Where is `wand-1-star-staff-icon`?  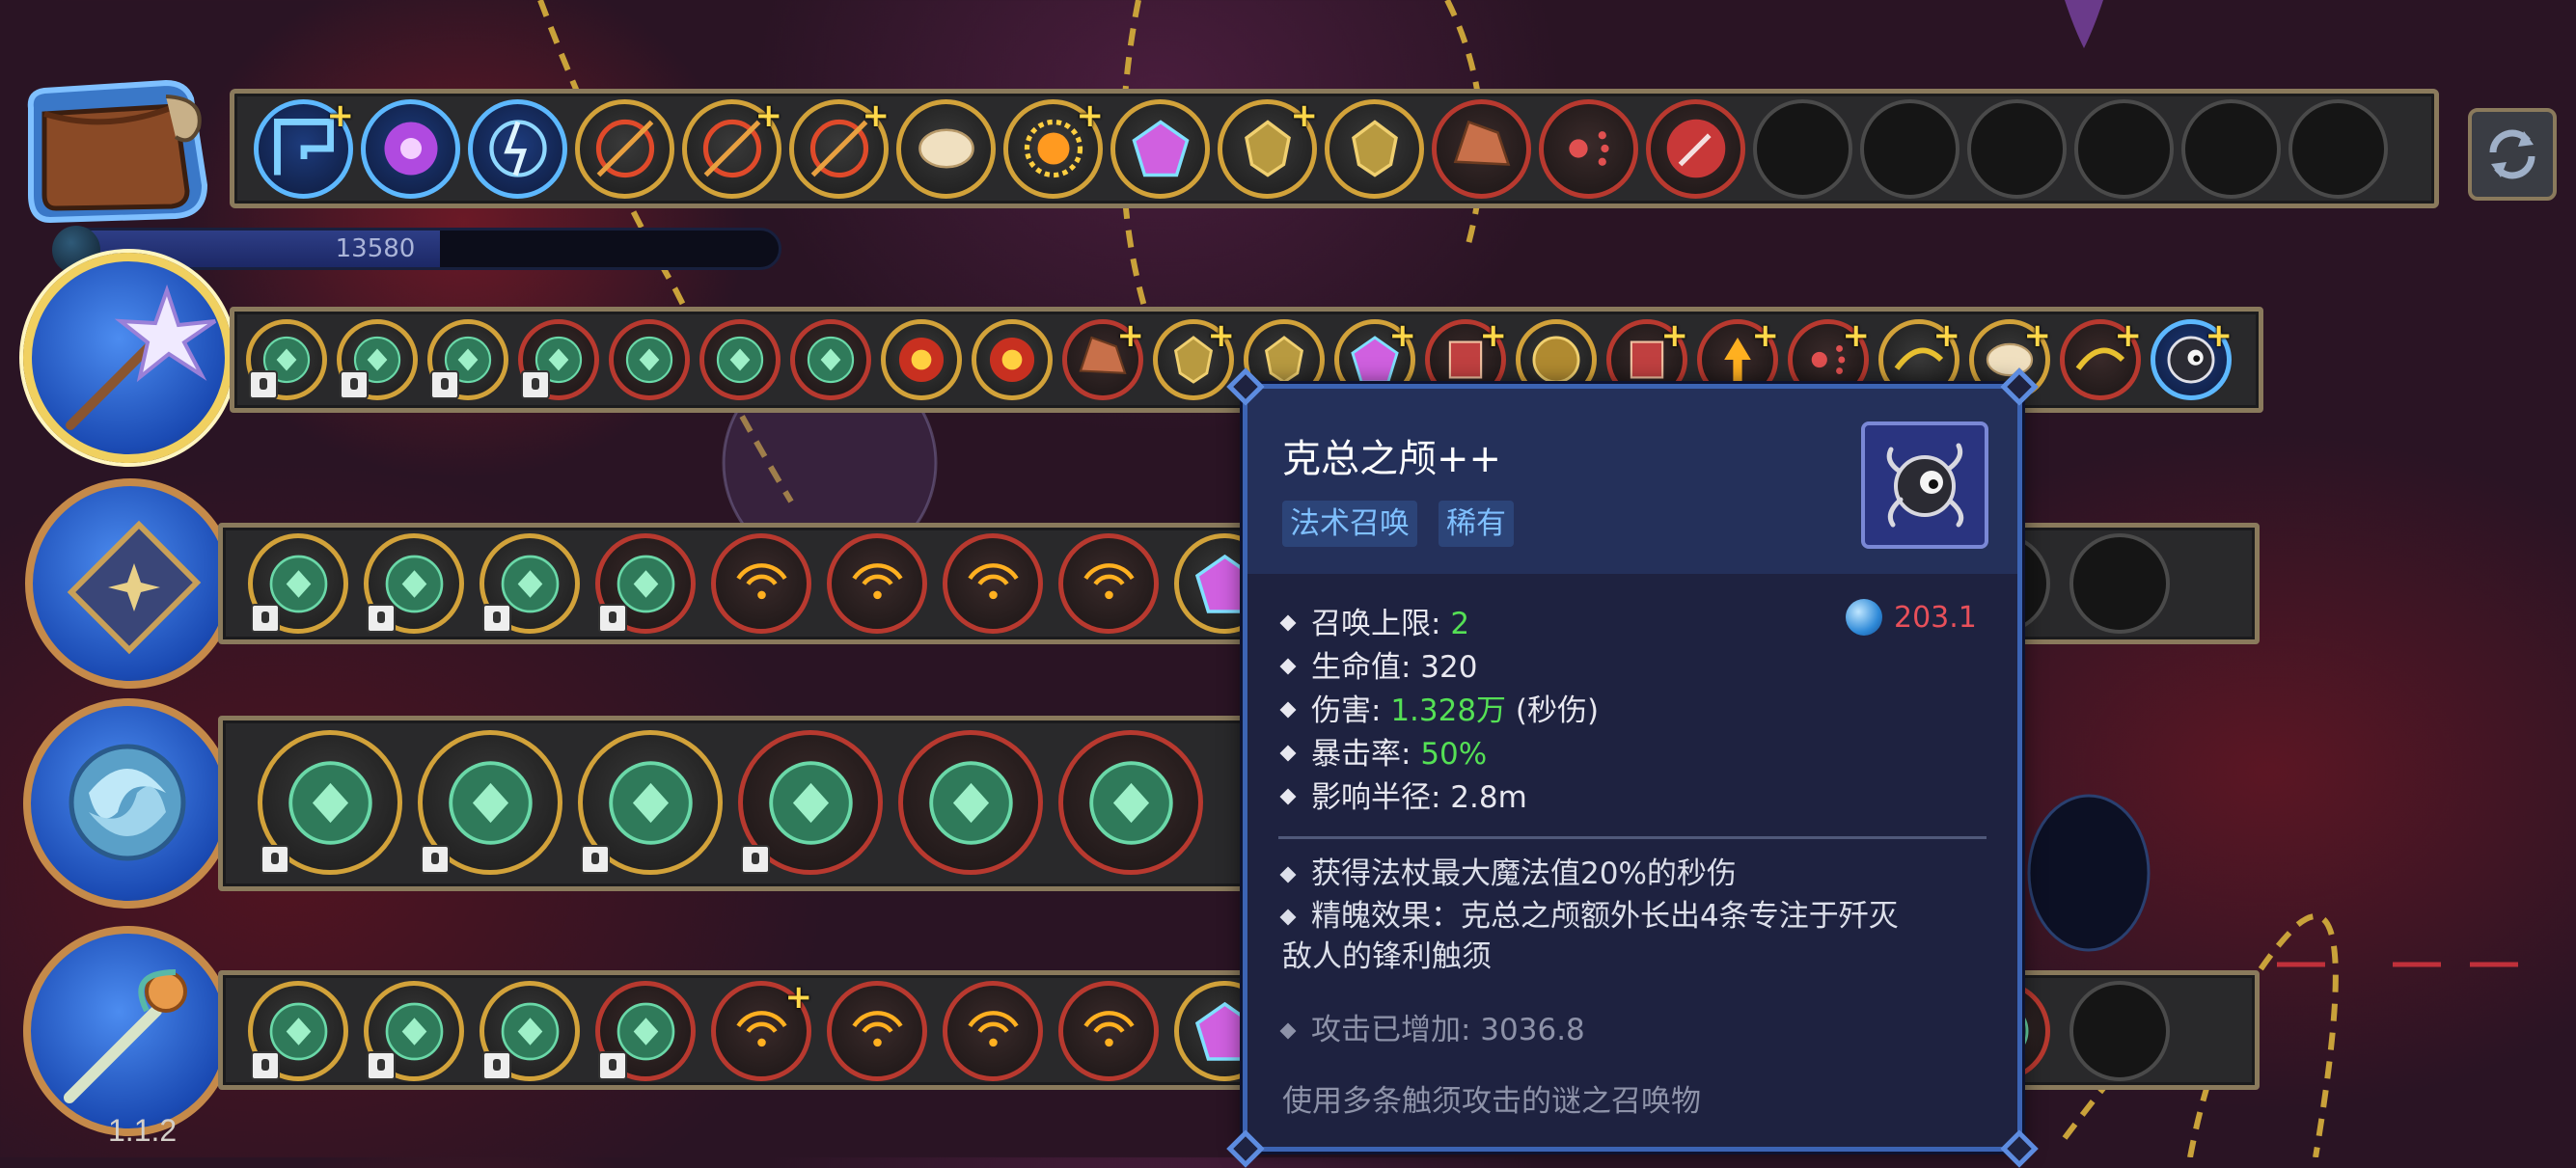
wand-1-star-staff-icon is located at coordinates (128, 358).